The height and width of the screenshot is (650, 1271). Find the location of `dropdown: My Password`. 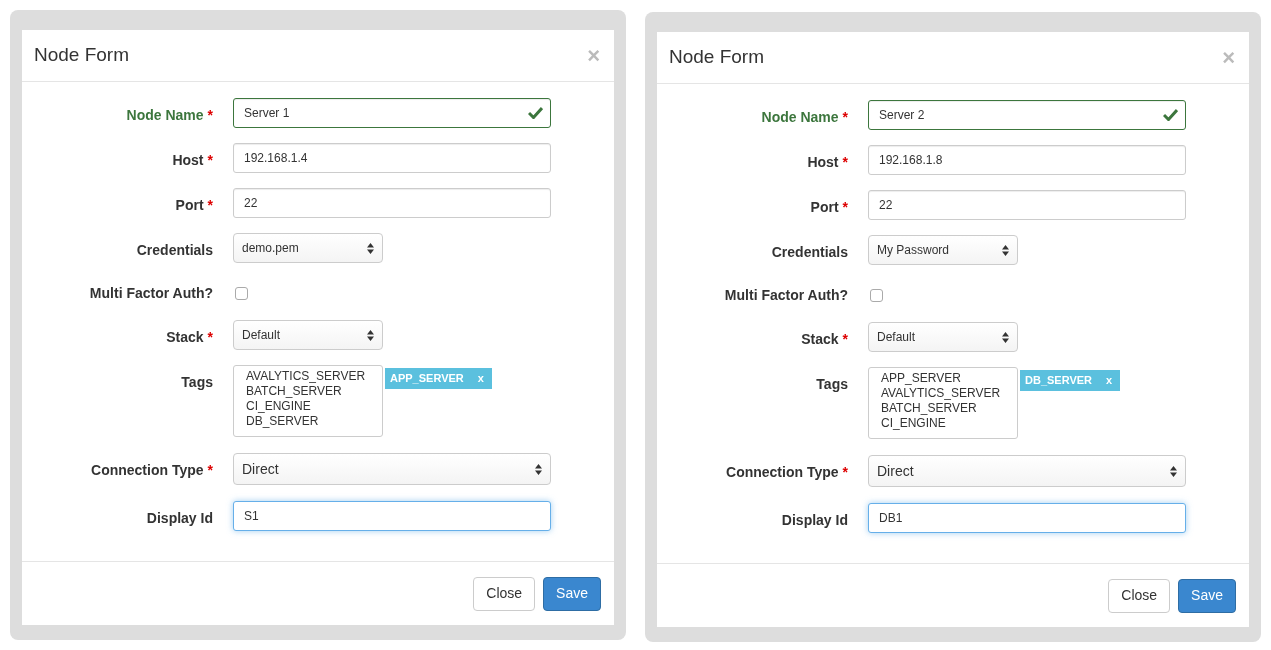

dropdown: My Password is located at coordinates (943, 250).